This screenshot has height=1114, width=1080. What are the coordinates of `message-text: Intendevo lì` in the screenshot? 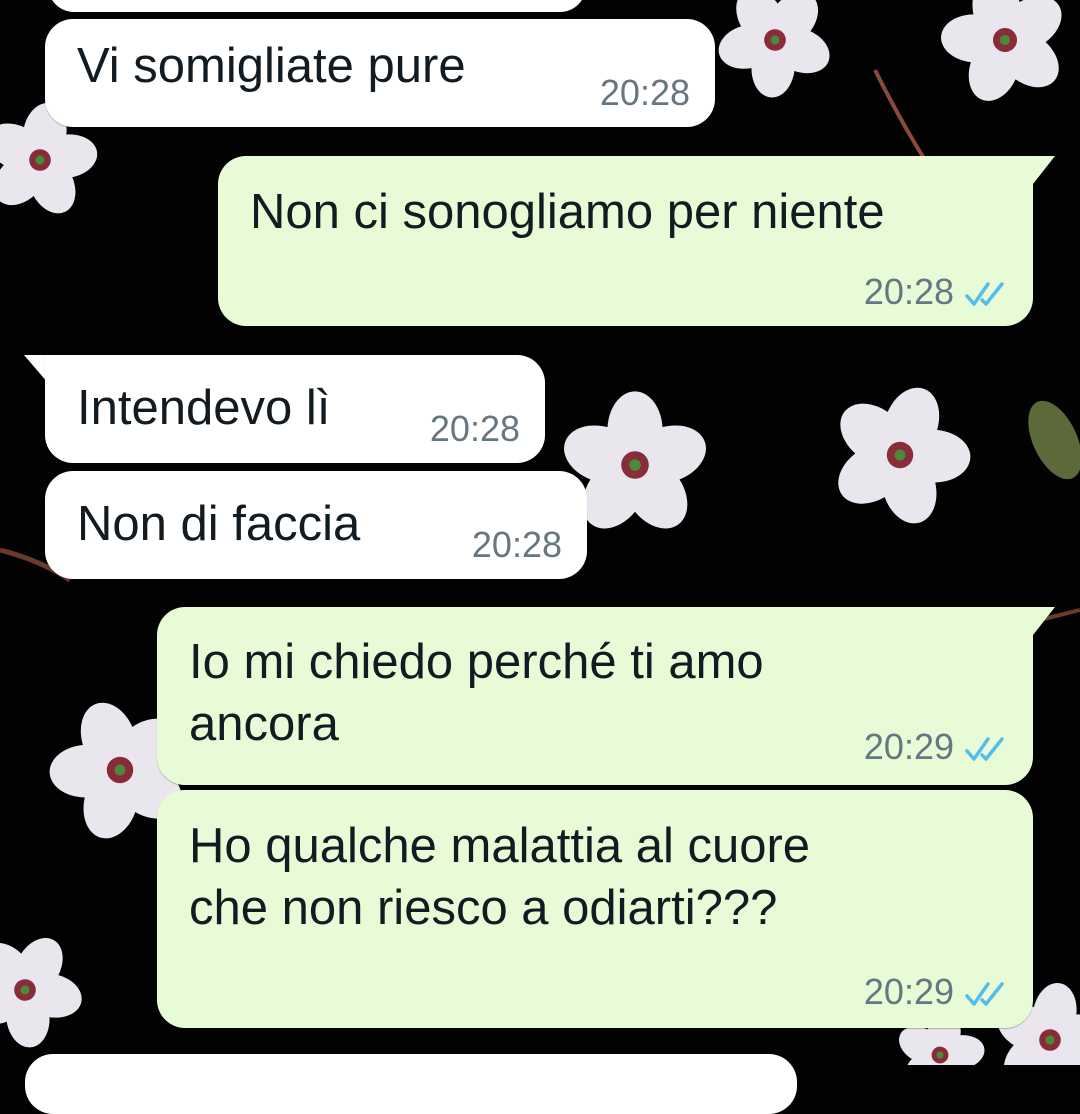 It's located at (204, 408).